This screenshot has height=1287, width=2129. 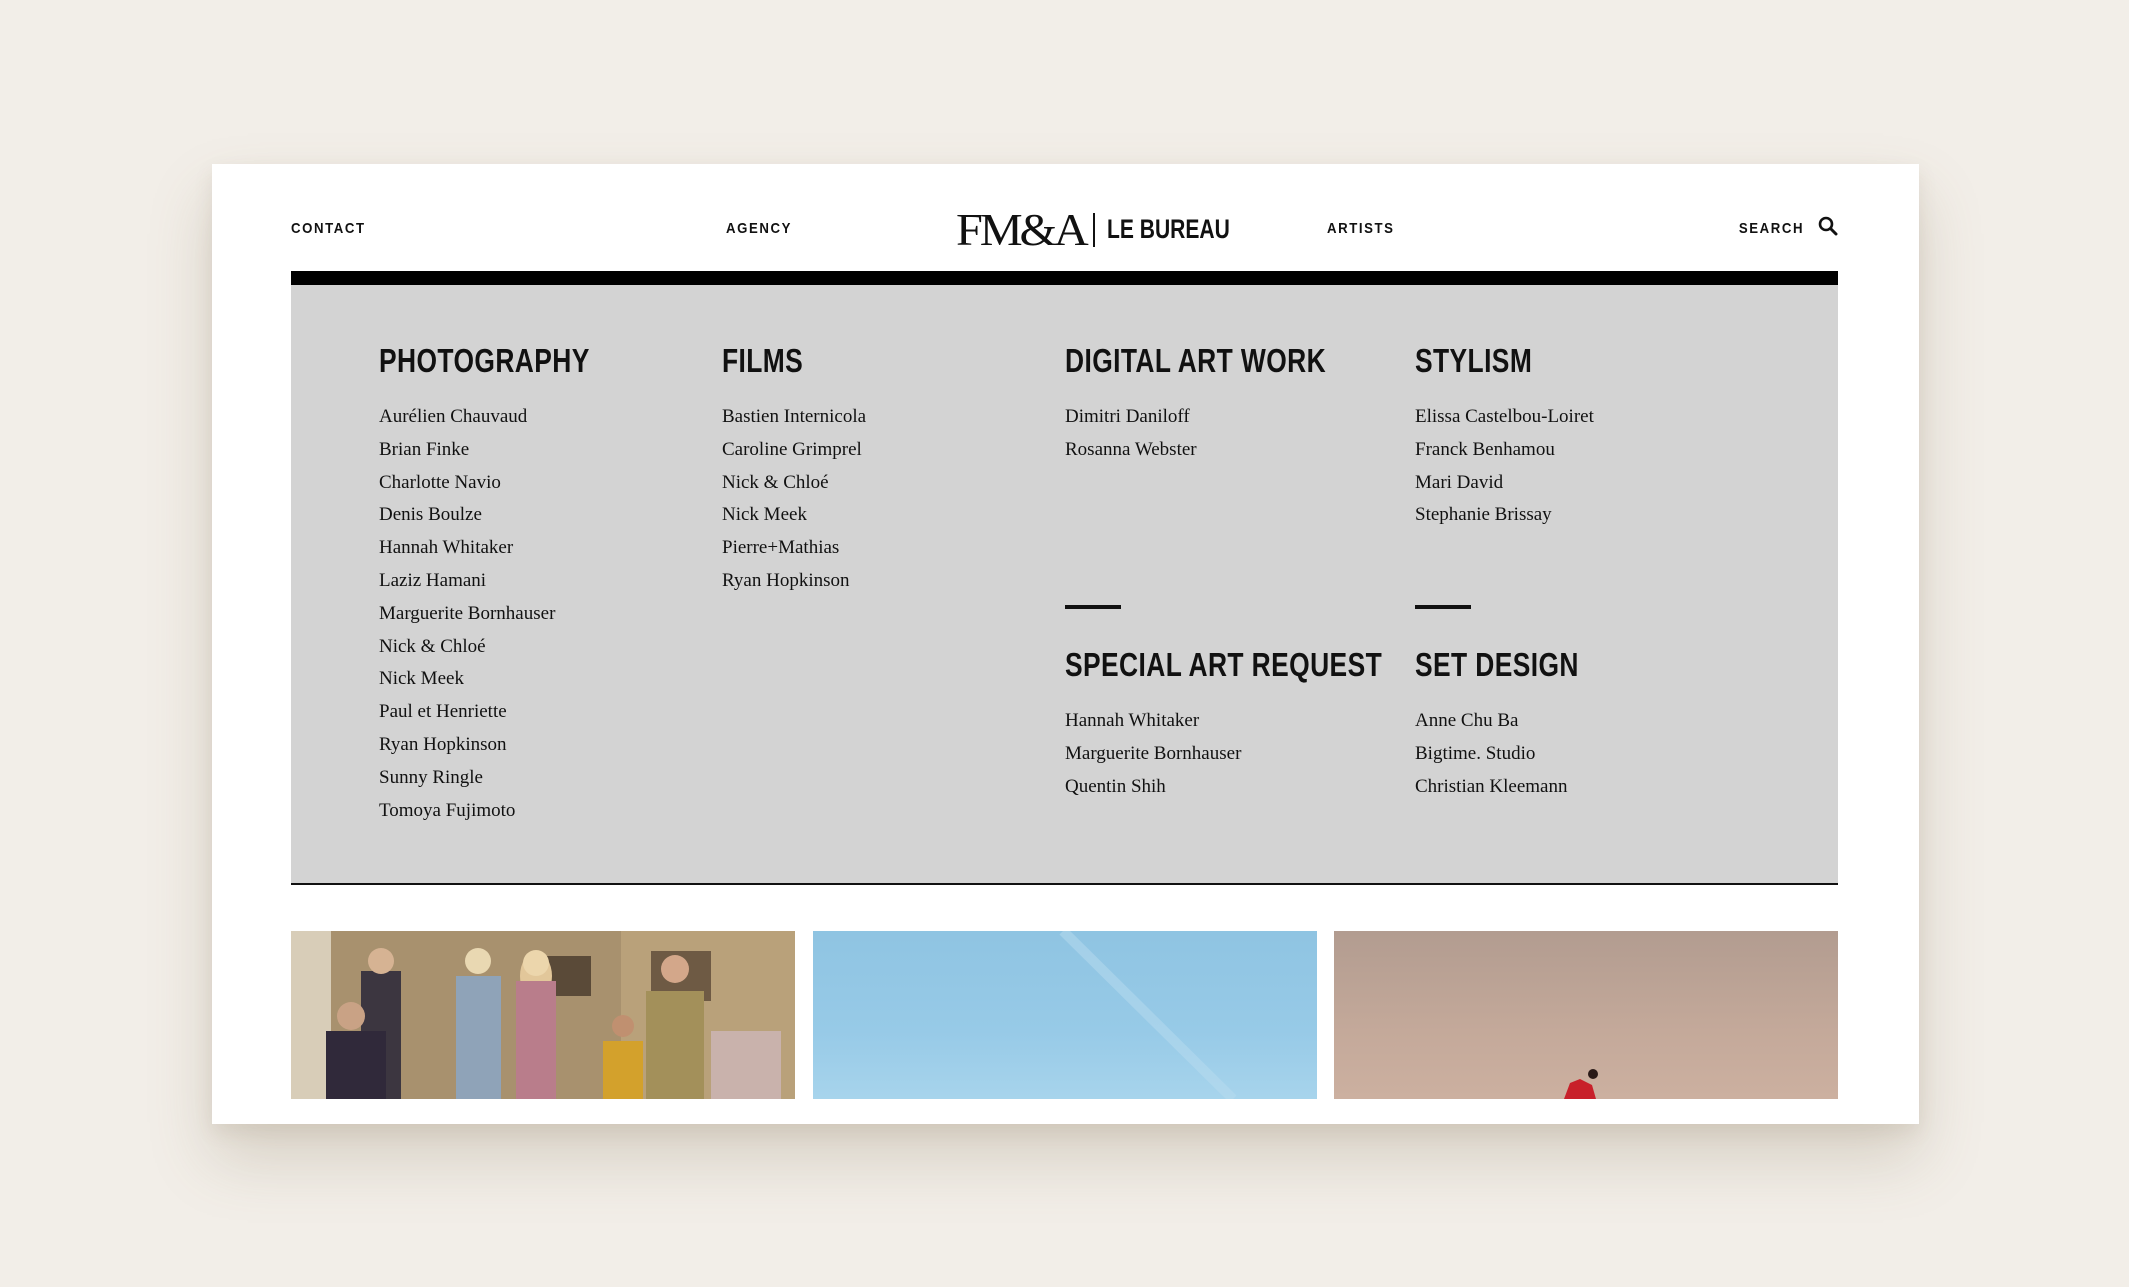 I want to click on artist-link: Quentin Shih, so click(x=1263, y=787).